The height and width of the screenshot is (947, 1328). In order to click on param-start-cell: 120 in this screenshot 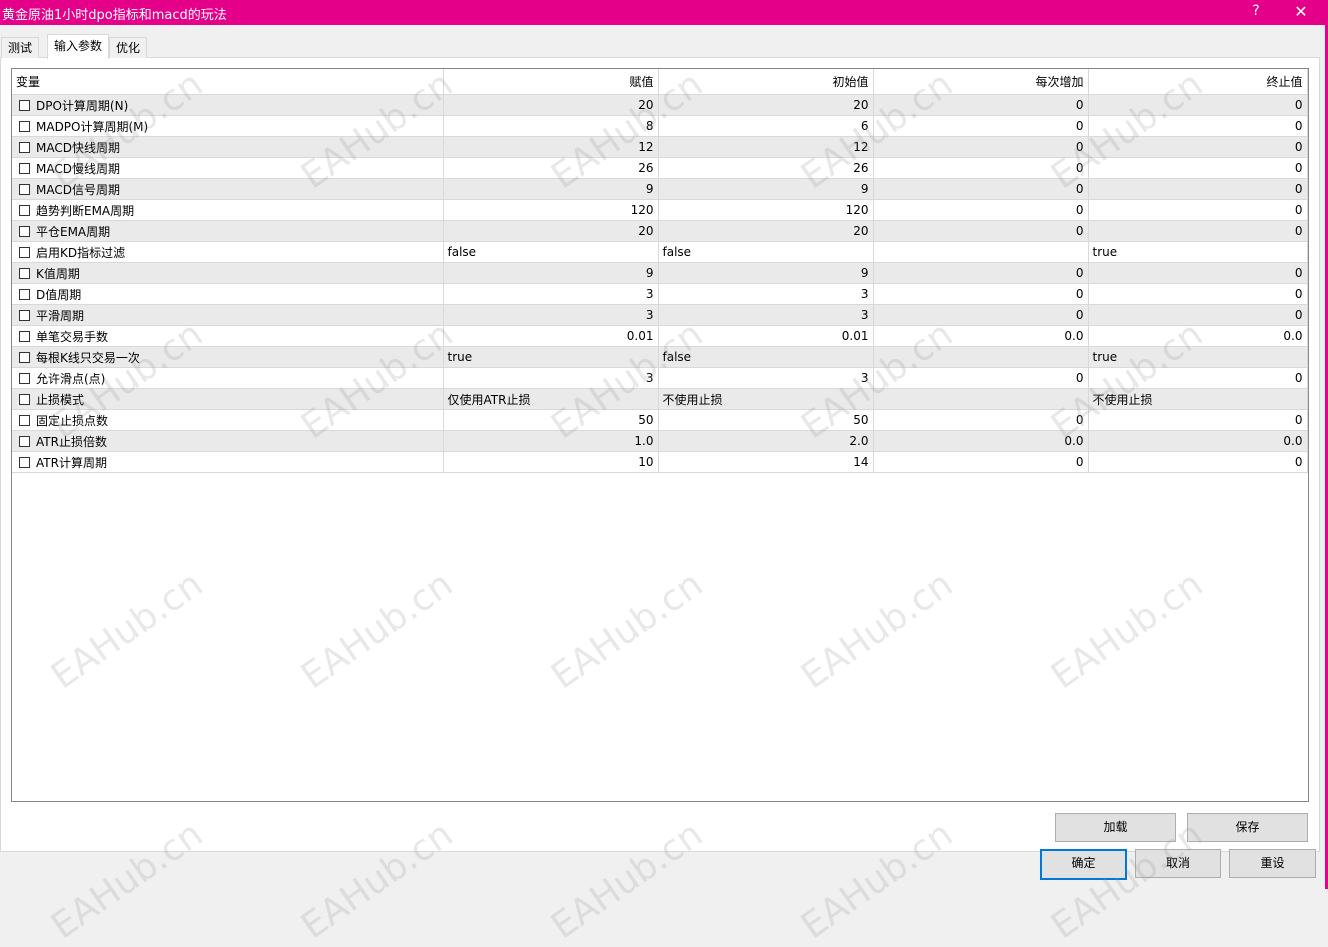, I will do `click(766, 210)`.